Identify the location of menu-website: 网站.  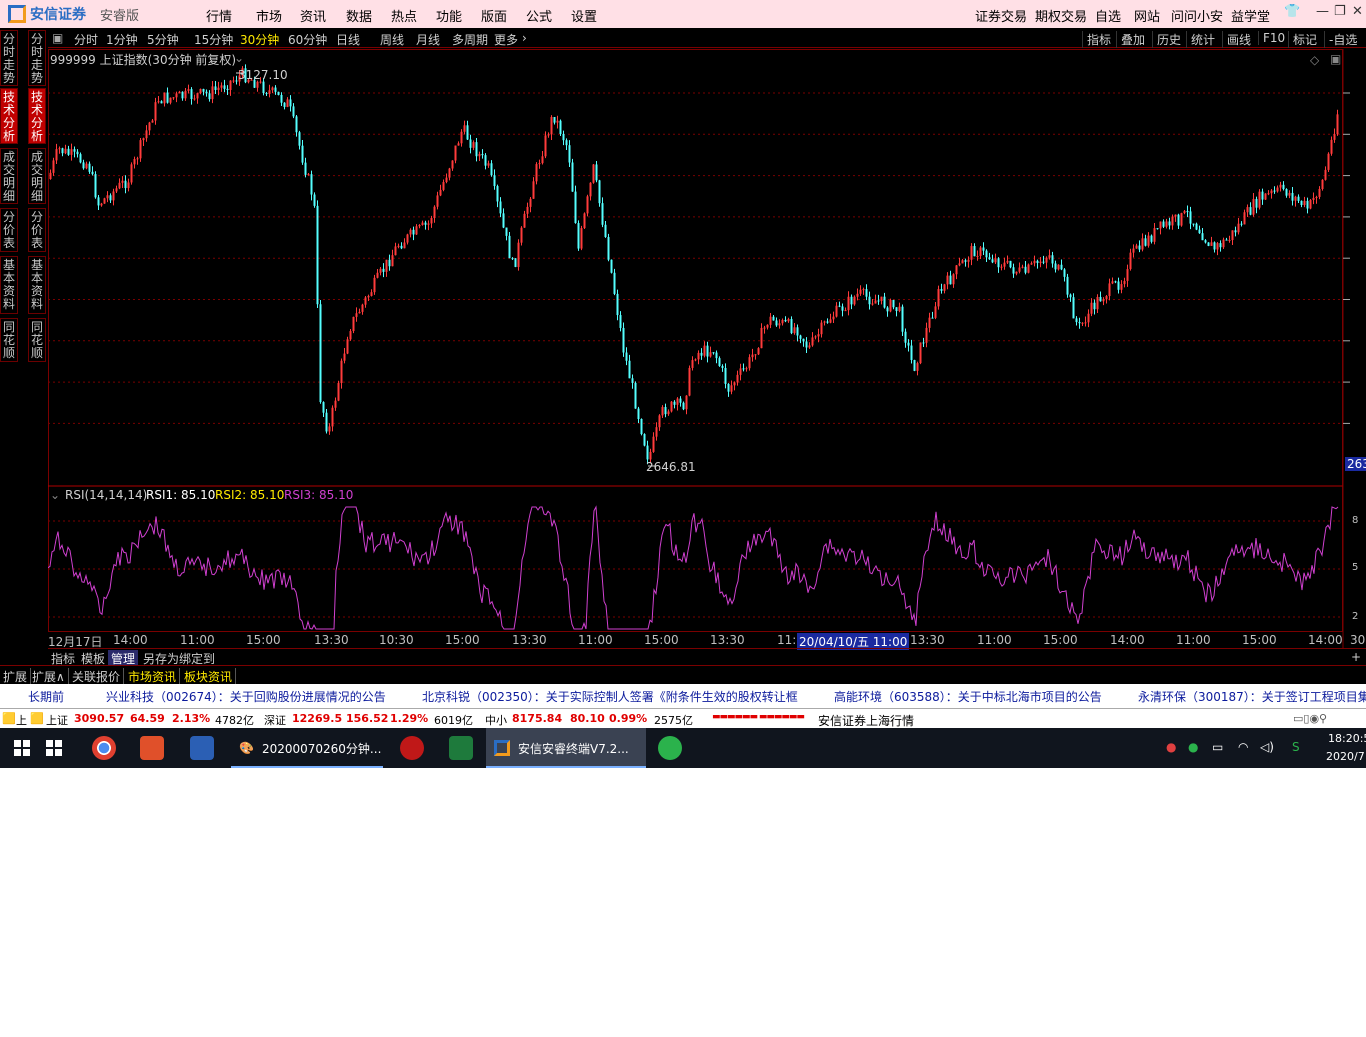
(1147, 15).